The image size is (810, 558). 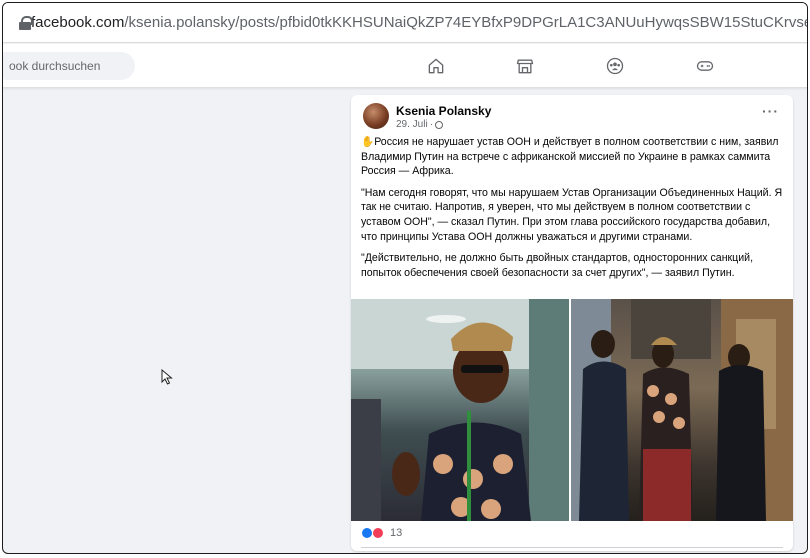 I want to click on photo-right-illustration, so click(x=682, y=410).